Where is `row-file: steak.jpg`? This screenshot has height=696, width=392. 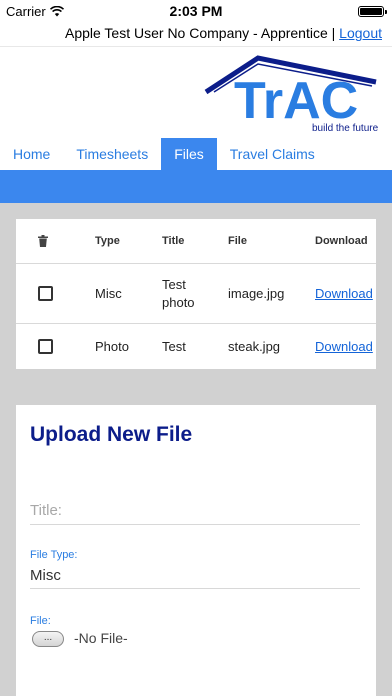 row-file: steak.jpg is located at coordinates (254, 346).